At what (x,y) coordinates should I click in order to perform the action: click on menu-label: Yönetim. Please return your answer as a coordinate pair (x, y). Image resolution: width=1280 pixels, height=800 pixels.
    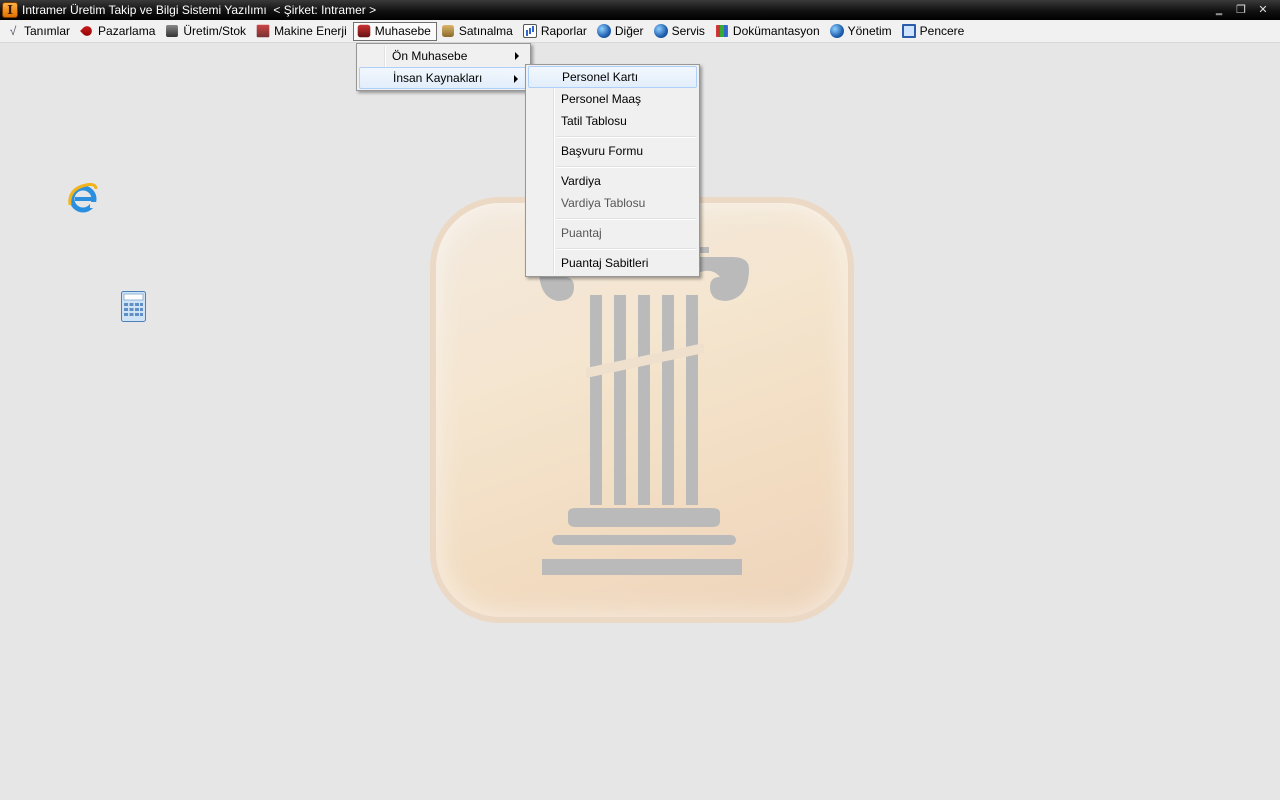
    Looking at the image, I should click on (869, 31).